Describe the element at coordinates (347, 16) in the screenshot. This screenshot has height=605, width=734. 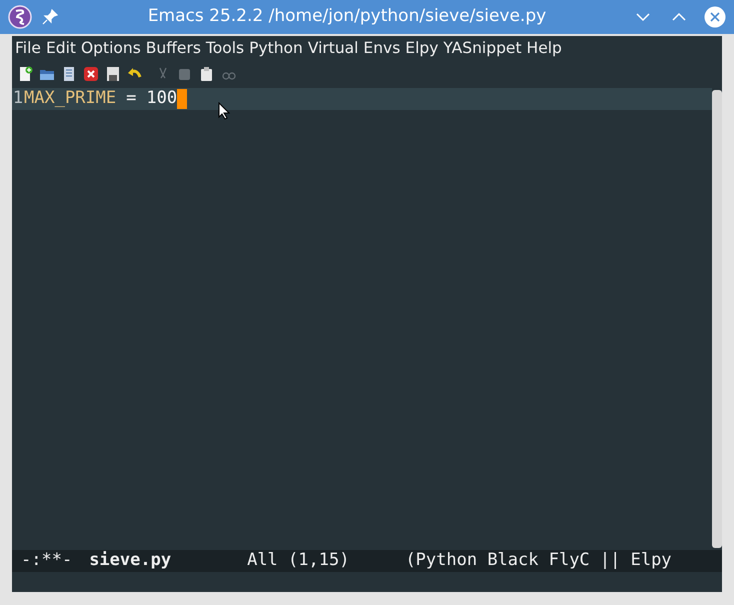
I see `window-title: Emacs 25.2.2 /home/jon/python/sieve/sieve.py` at that location.